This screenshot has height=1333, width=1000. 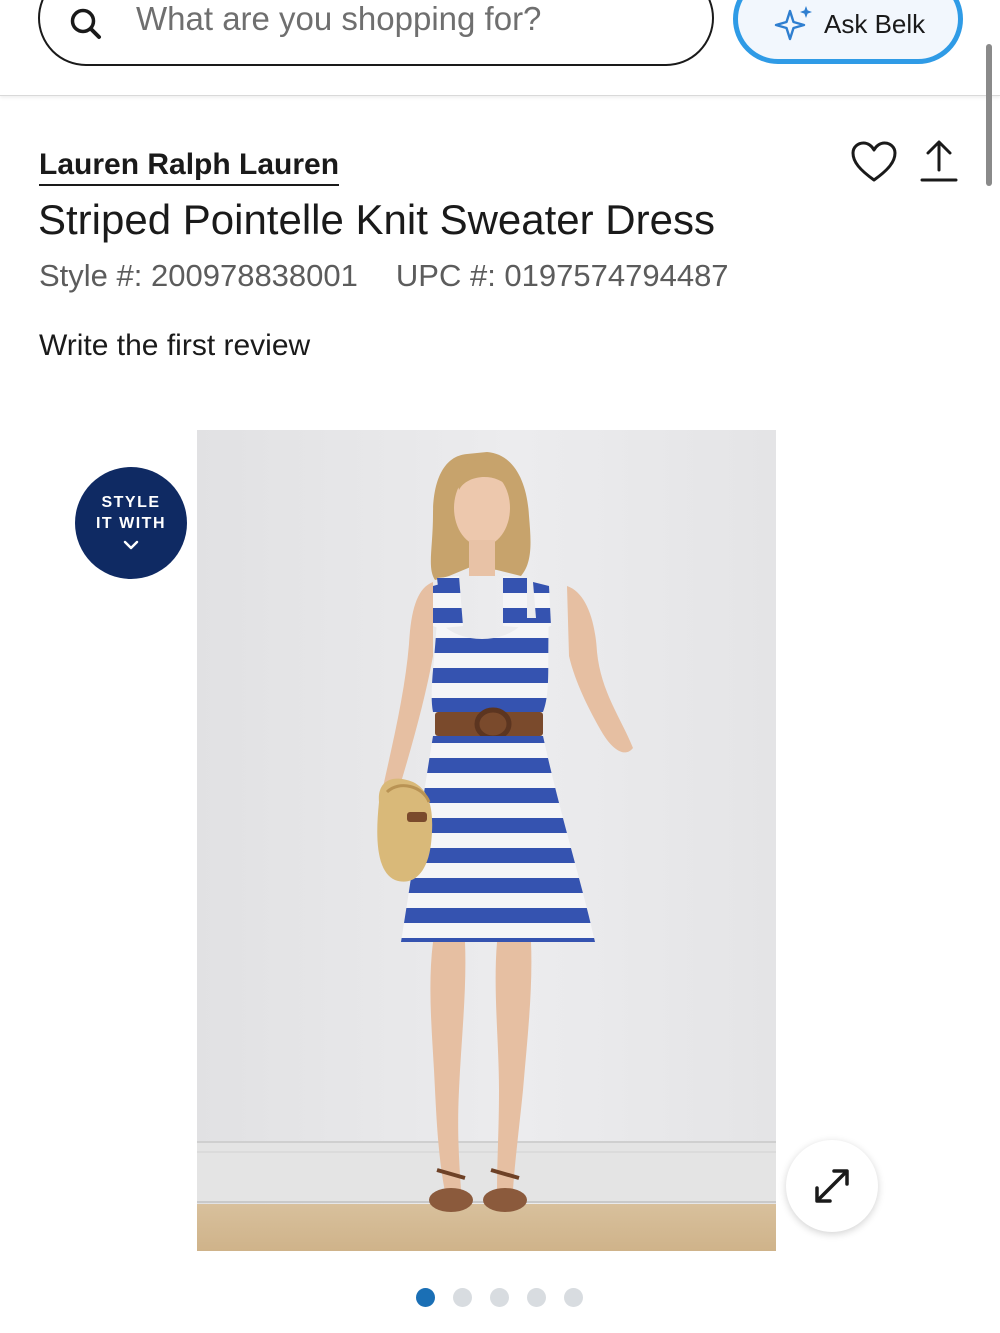 I want to click on chevron-down-icon, so click(x=131, y=545).